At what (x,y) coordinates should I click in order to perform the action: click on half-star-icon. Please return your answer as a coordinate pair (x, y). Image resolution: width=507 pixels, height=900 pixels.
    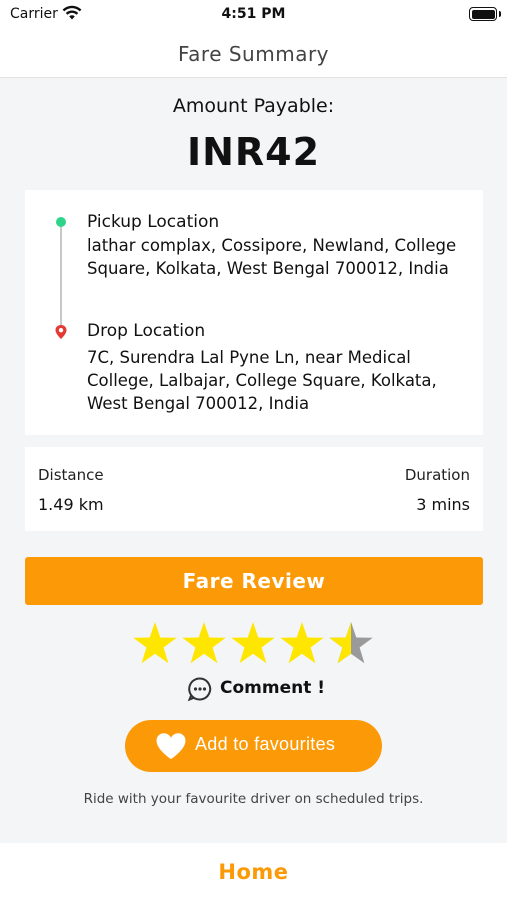
    Looking at the image, I should click on (351, 643).